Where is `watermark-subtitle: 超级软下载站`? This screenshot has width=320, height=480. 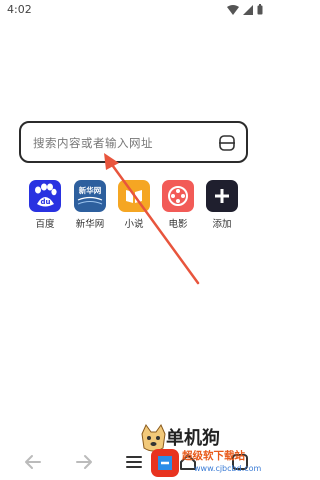 watermark-subtitle: 超级软下载站 is located at coordinates (213, 456).